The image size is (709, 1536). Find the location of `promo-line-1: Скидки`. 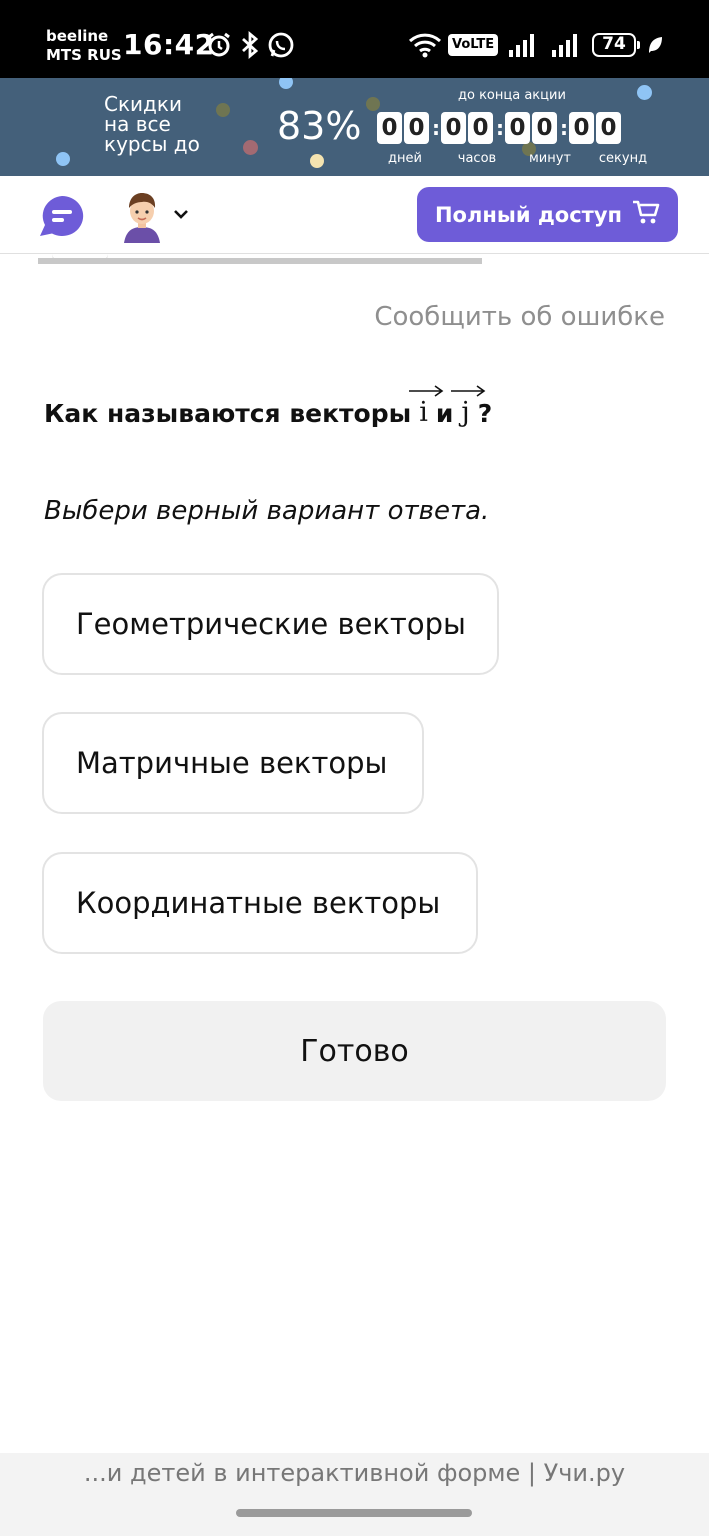

promo-line-1: Скидки is located at coordinates (143, 104).